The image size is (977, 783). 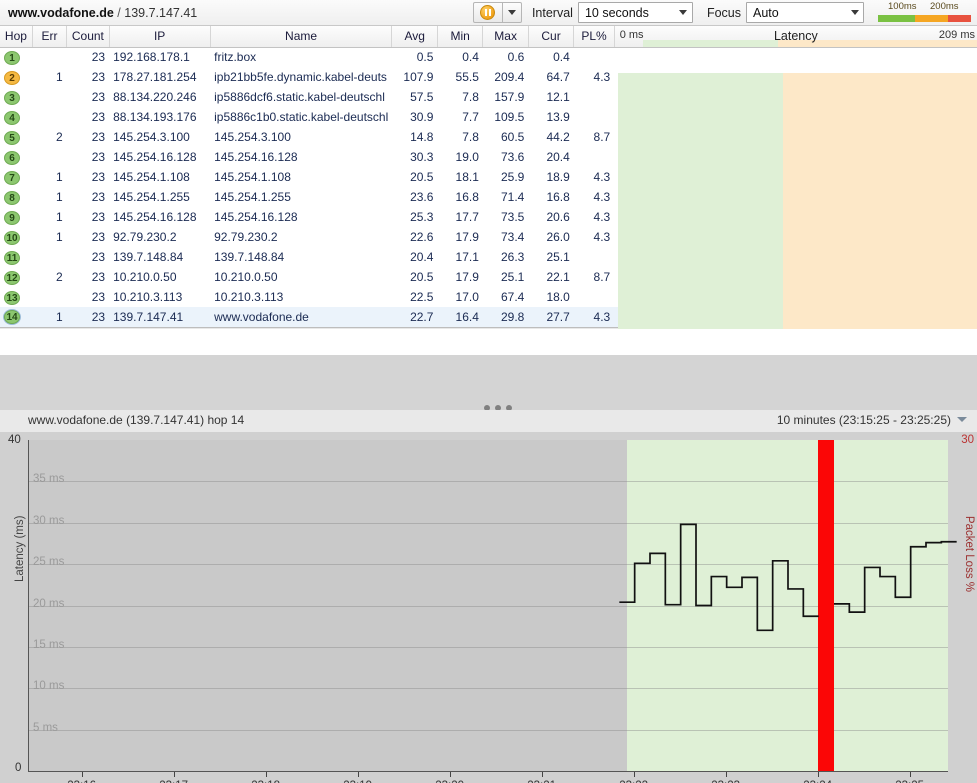 I want to click on pause-dropdown-button, so click(x=512, y=12).